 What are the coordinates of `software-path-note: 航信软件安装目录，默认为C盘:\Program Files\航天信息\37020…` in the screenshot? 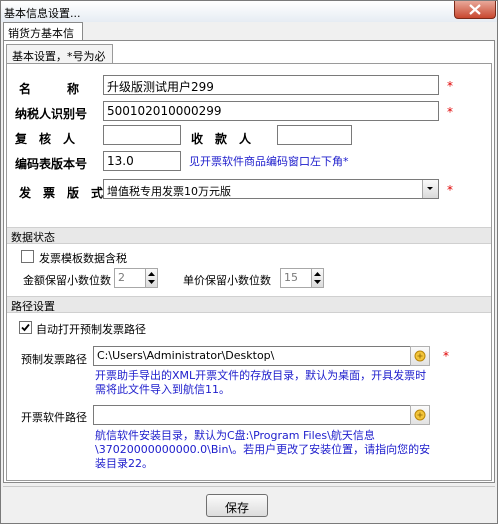 It's located at (263, 449).